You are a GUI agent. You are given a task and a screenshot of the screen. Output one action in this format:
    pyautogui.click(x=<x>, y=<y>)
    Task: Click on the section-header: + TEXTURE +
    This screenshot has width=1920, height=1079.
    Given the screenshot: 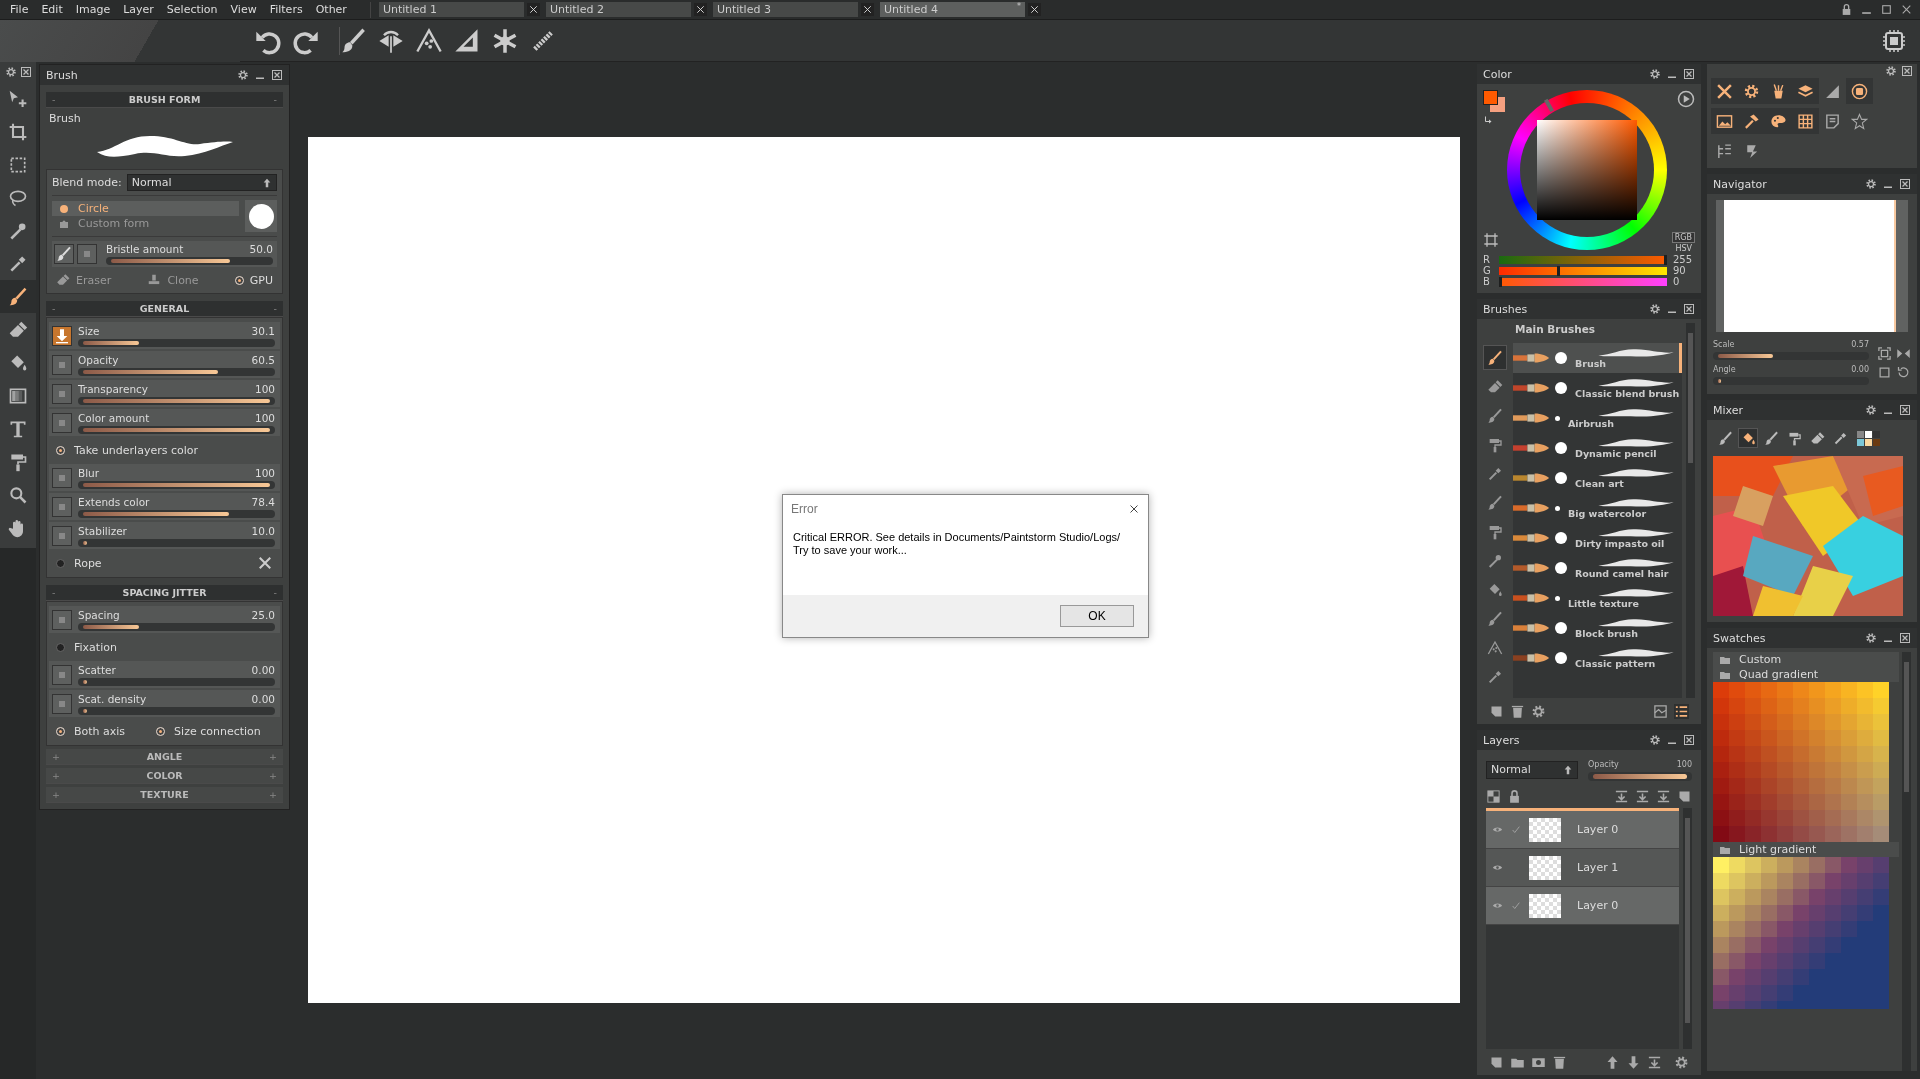 What is the action you would take?
    pyautogui.click(x=164, y=795)
    